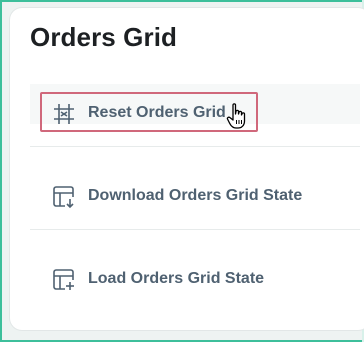  Describe the element at coordinates (104, 37) in the screenshot. I see `page-title: Orders Grid` at that location.